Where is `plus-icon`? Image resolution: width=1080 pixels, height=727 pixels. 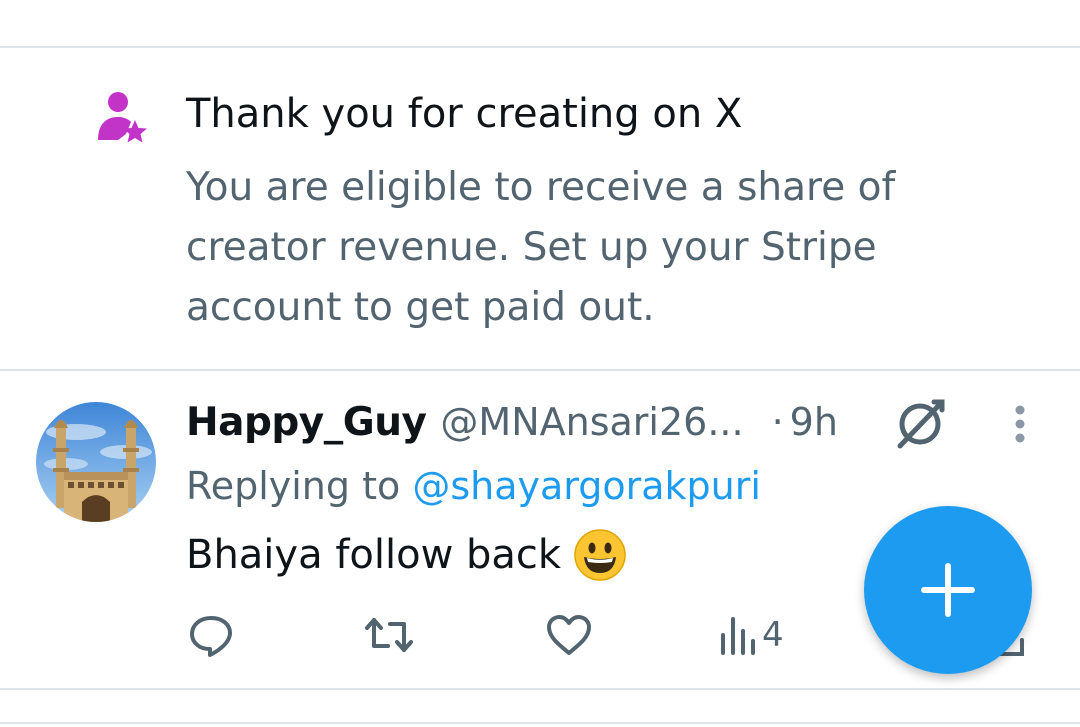 plus-icon is located at coordinates (948, 590).